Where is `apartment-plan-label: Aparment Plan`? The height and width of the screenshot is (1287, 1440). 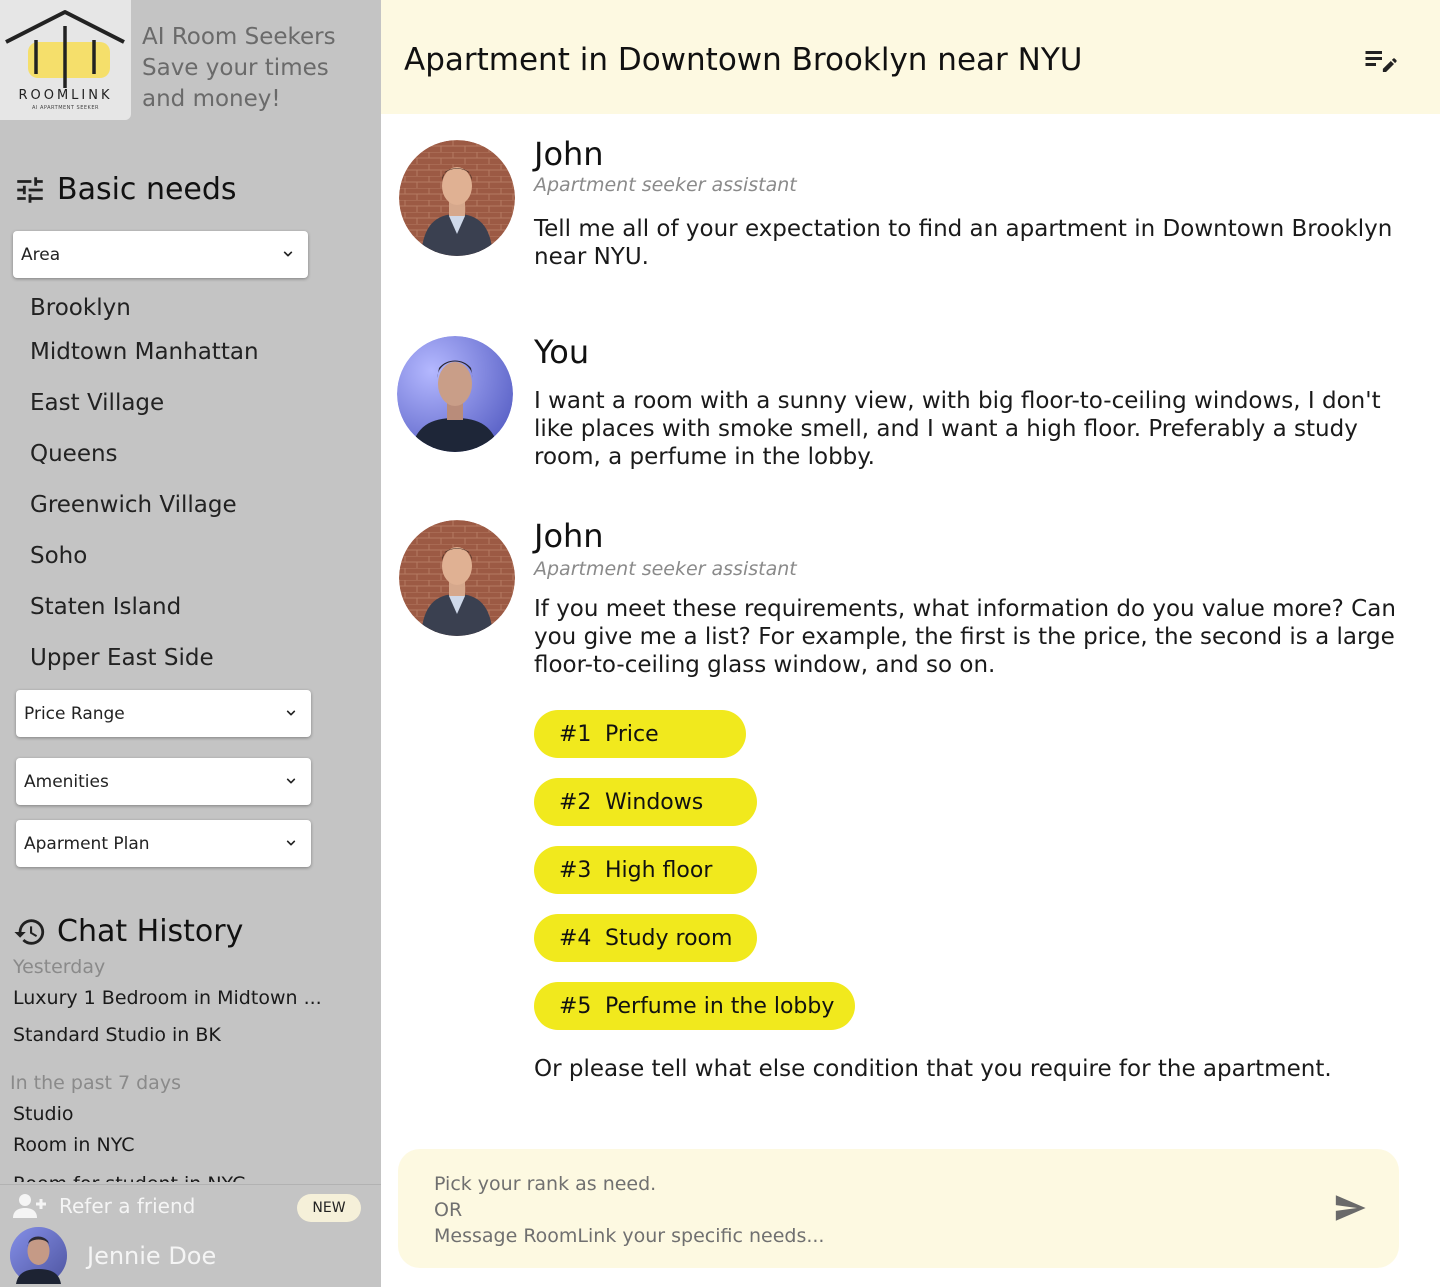 apartment-plan-label: Aparment Plan is located at coordinates (87, 843).